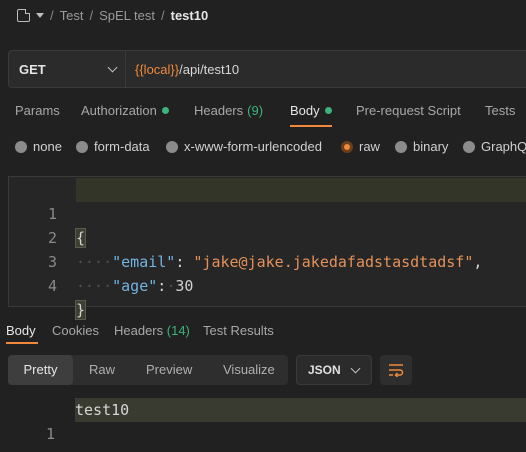 This screenshot has width=526, height=452. I want to click on view-mode-switcher: Pretty Raw Preview Visualize, so click(148, 370).